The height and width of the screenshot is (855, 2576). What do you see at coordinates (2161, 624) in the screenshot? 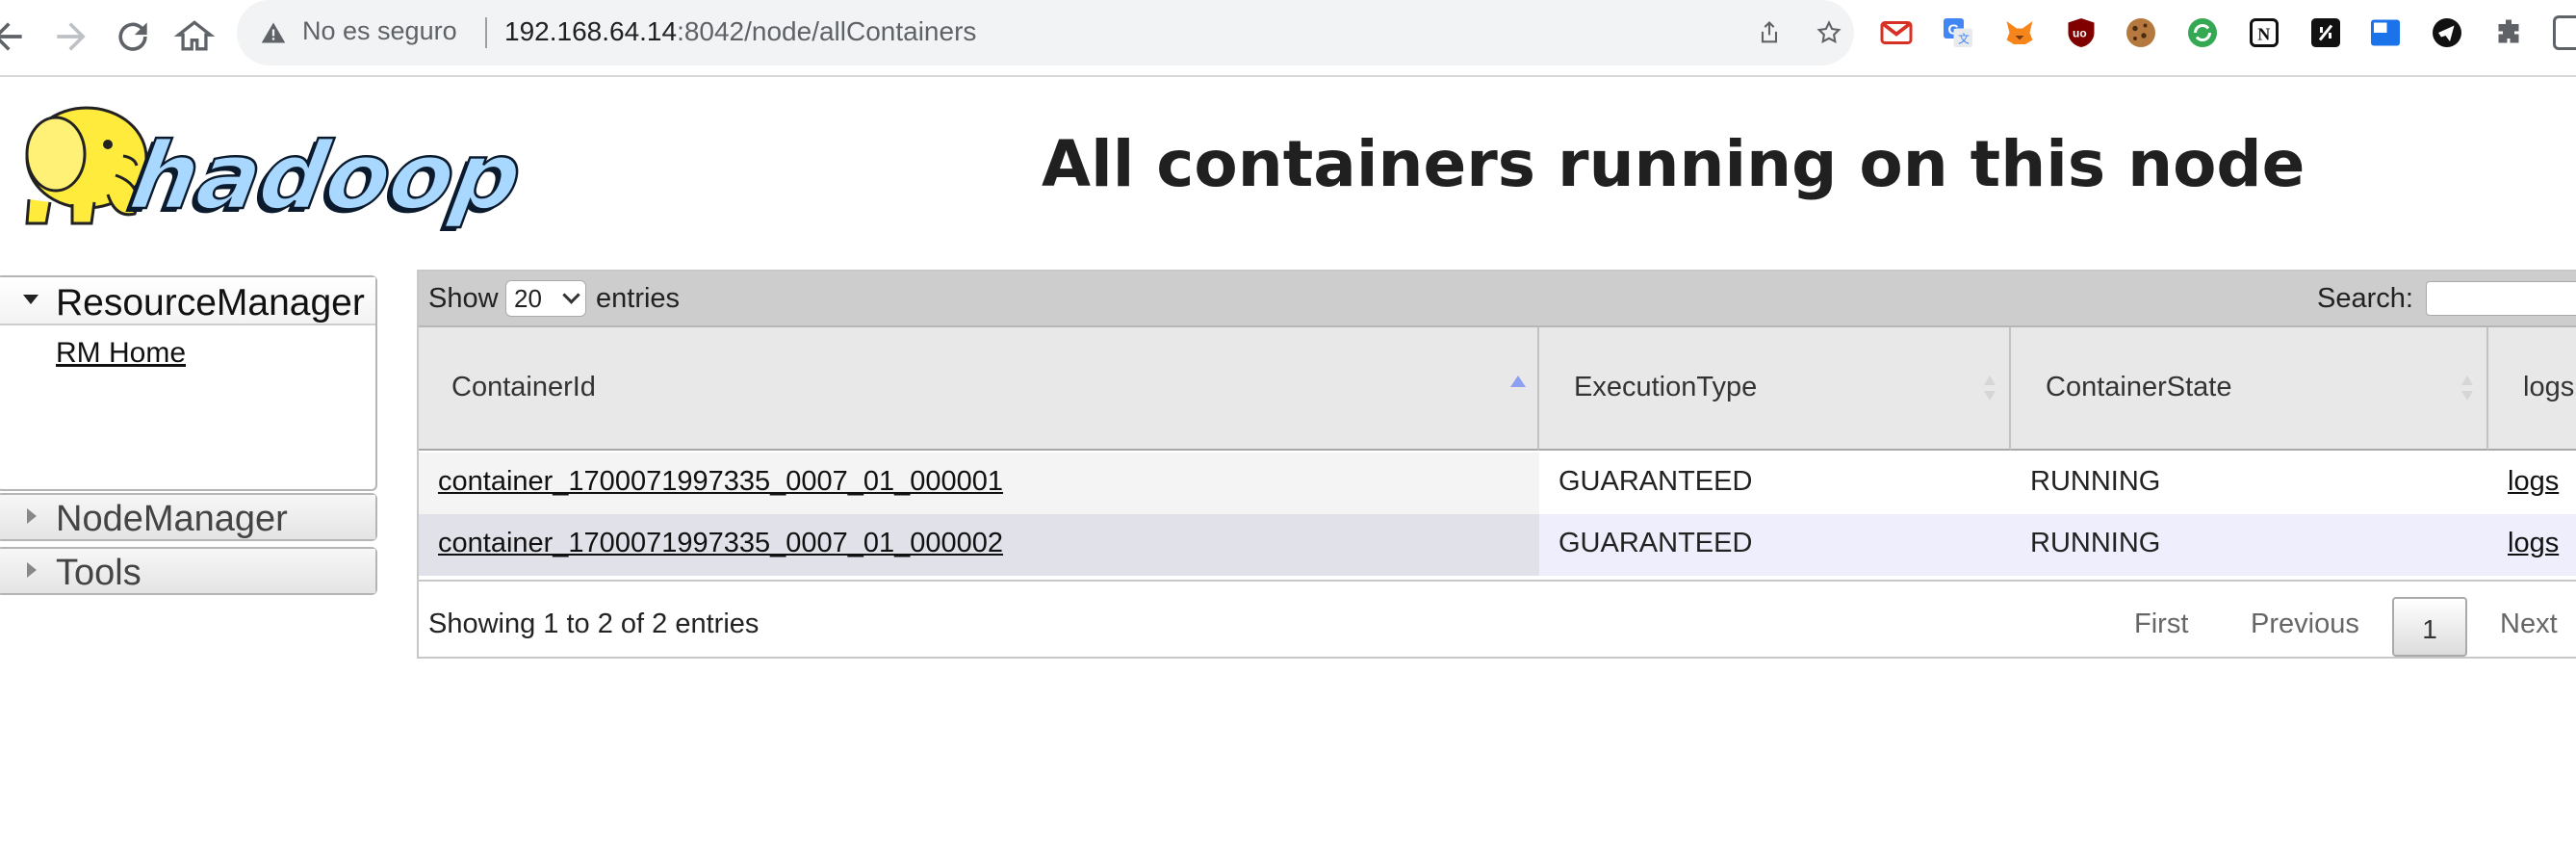
I see `pagination-first: First` at bounding box center [2161, 624].